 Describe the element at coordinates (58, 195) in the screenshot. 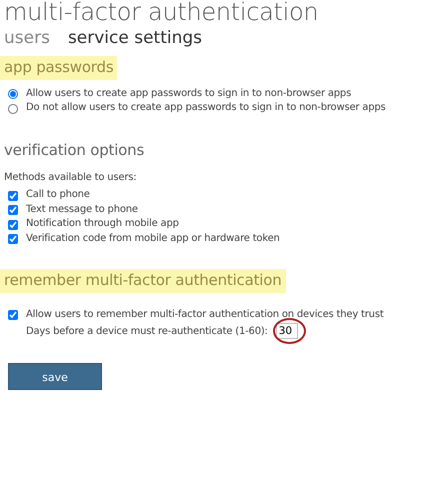

I see `method-label: Call to phone` at that location.